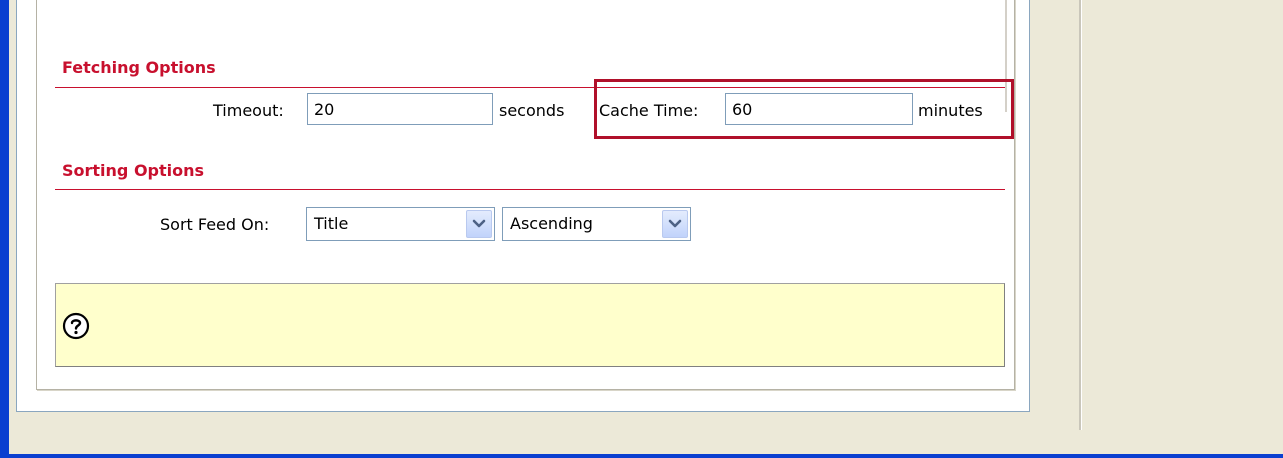 The width and height of the screenshot is (1283, 458). Describe the element at coordinates (530, 189) in the screenshot. I see `sorting-options-rule` at that location.